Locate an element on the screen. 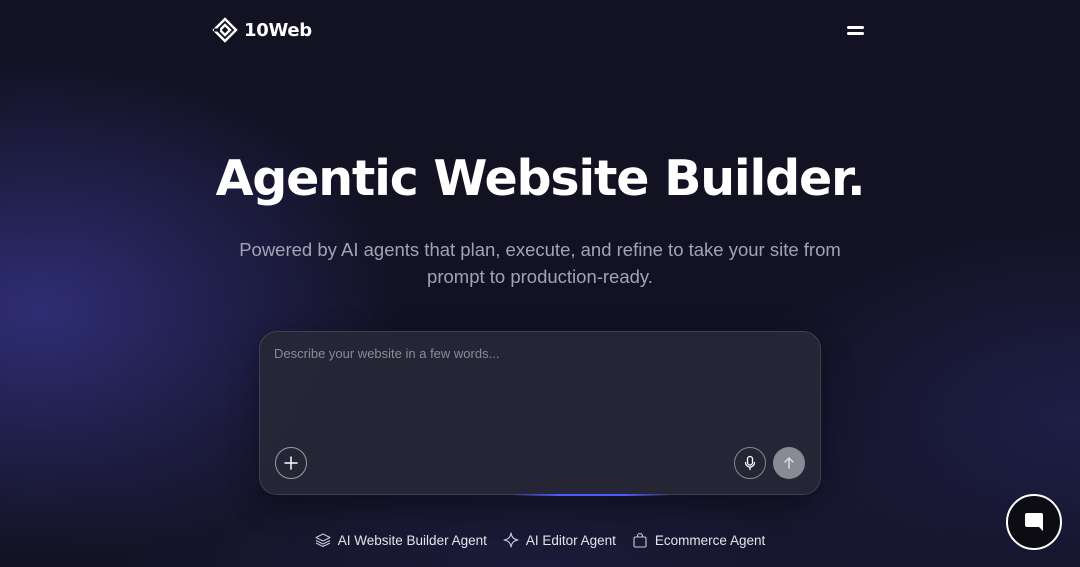  agent-label: AI Website Builder Agent is located at coordinates (412, 540).